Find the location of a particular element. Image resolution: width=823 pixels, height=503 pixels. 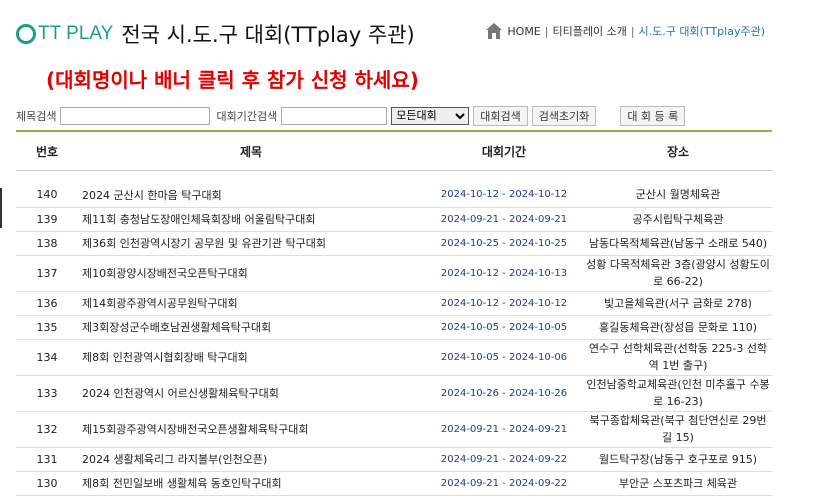

edge-marker is located at coordinates (1, 208).